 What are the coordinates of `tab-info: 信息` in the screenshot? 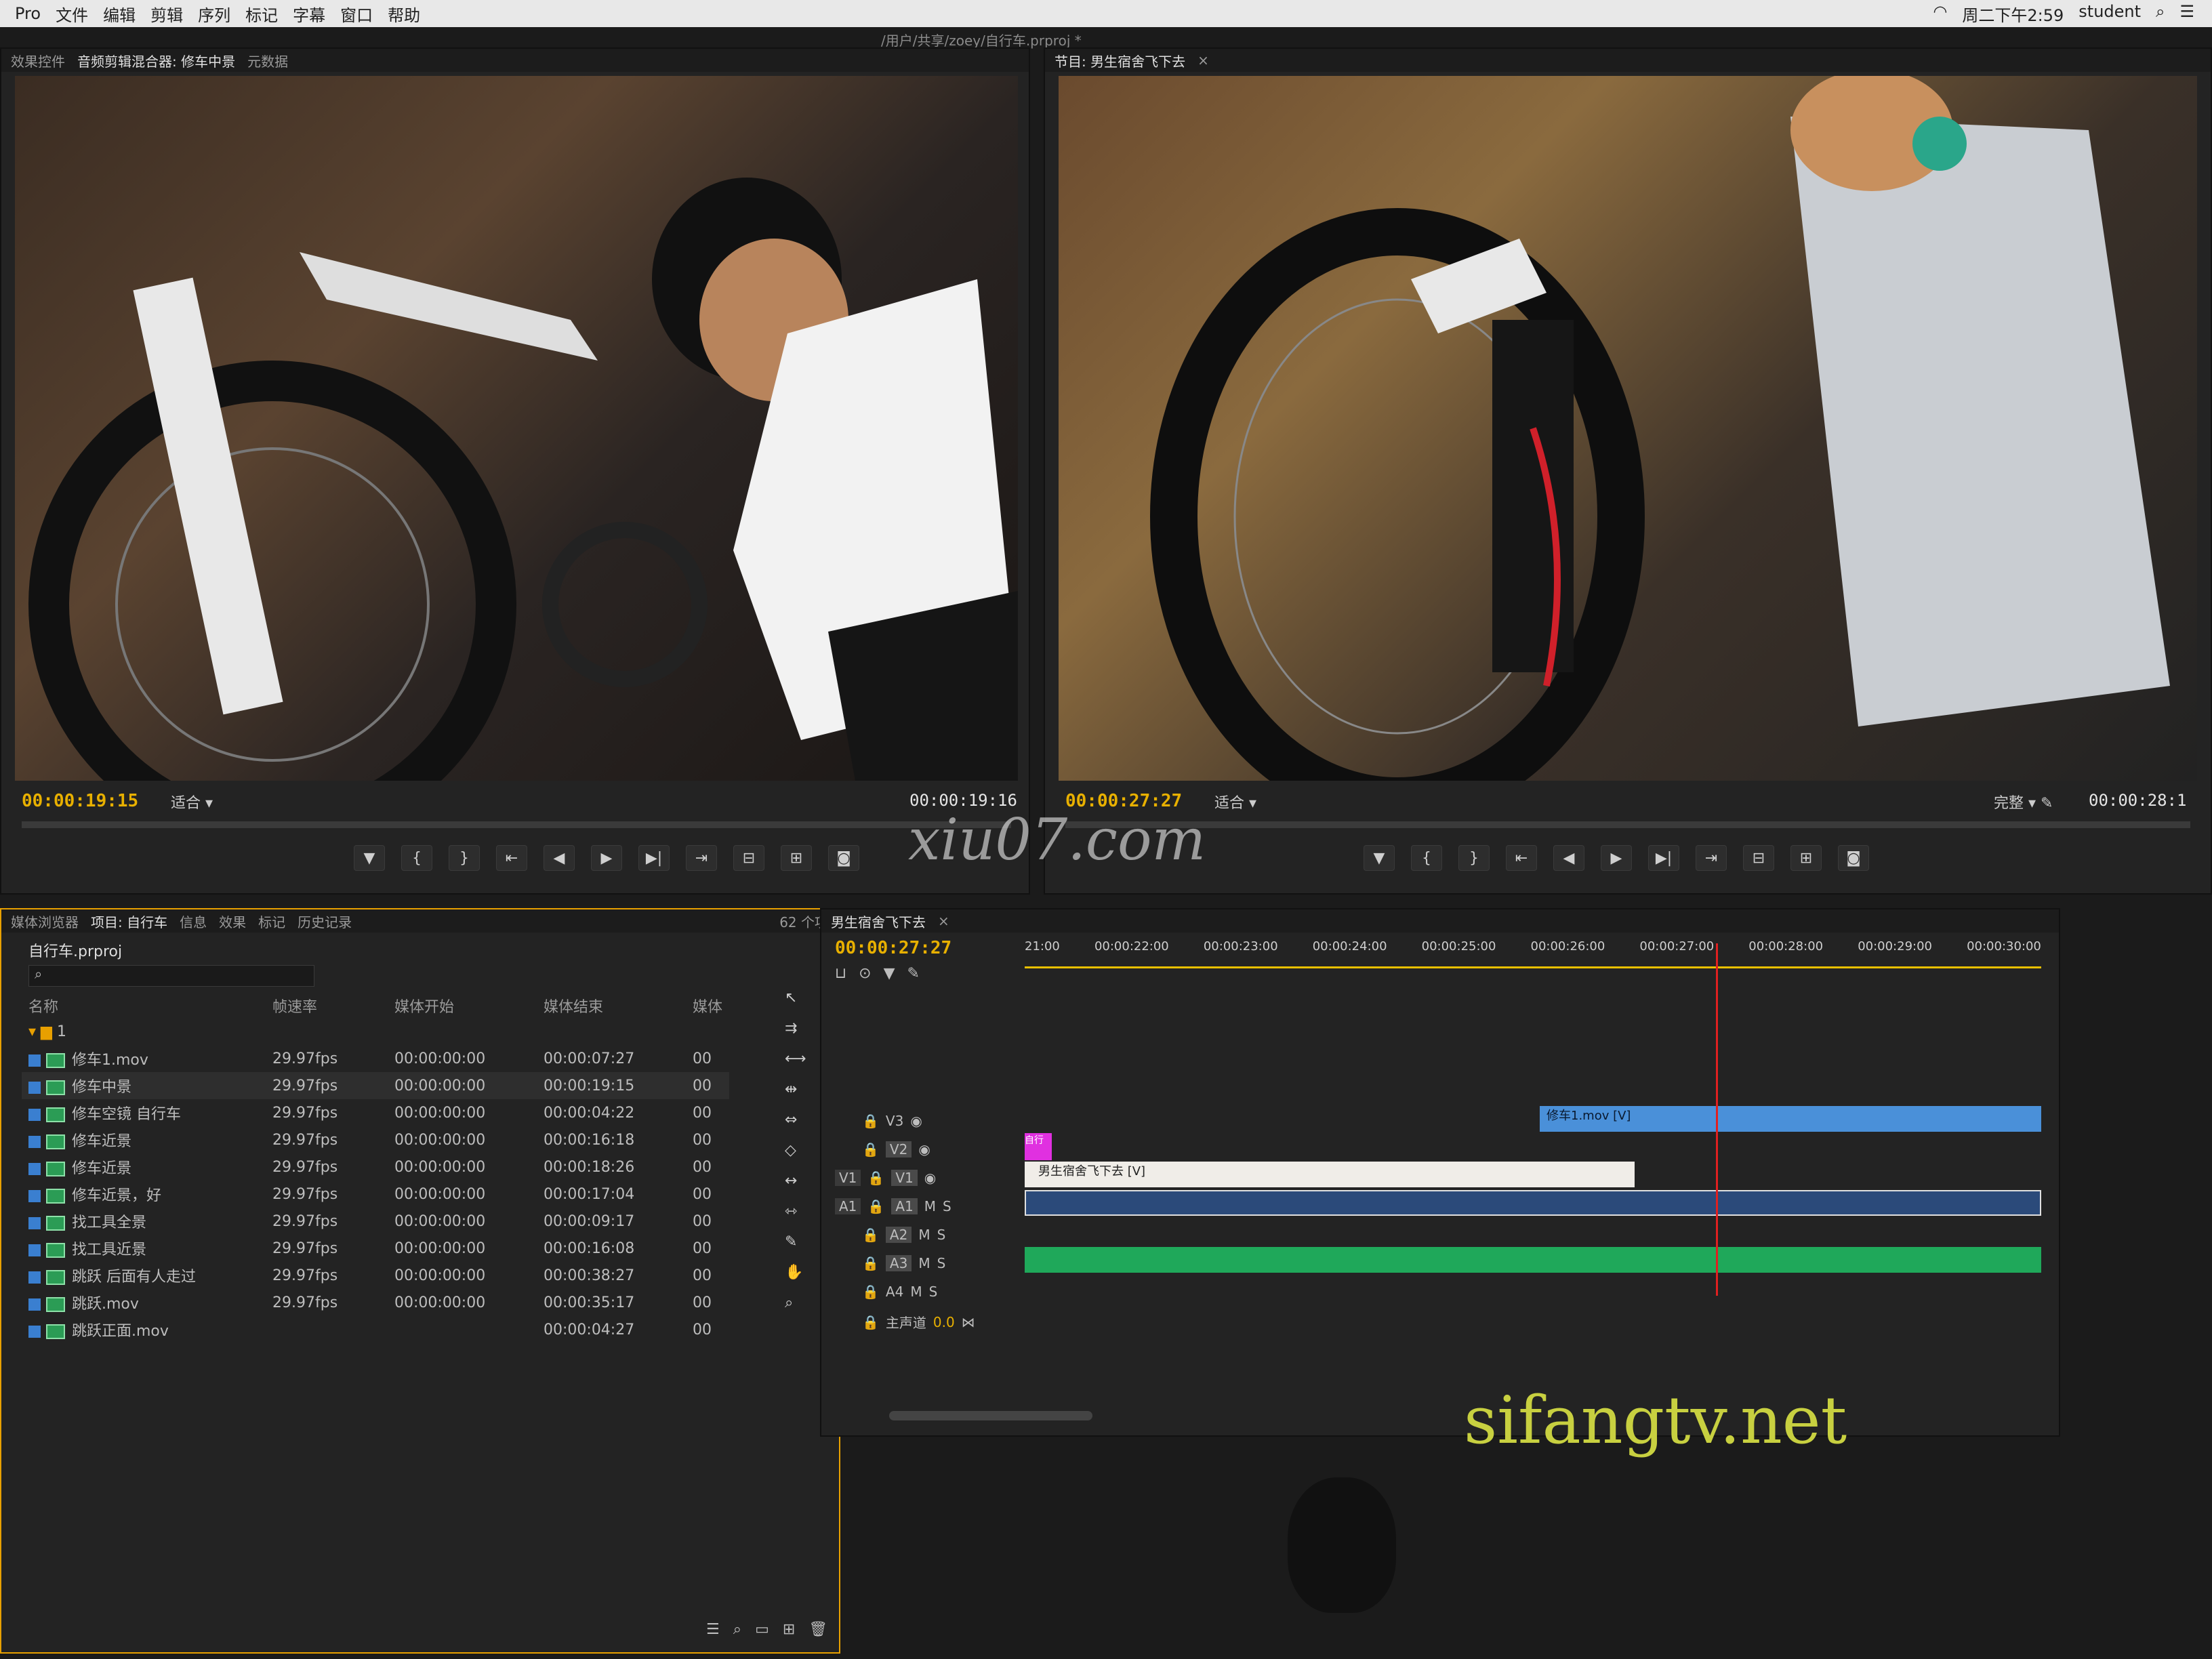 It's located at (194, 921).